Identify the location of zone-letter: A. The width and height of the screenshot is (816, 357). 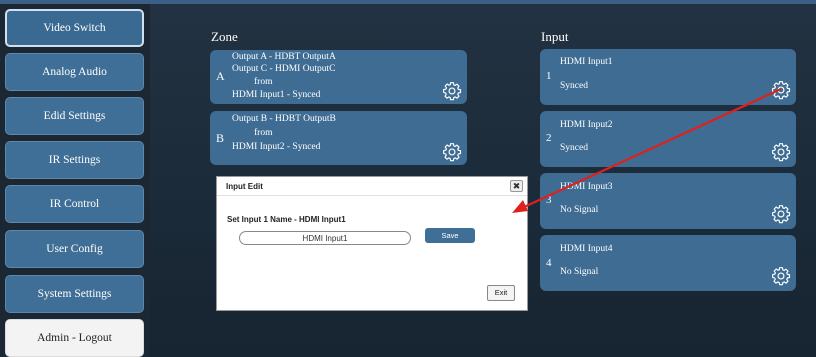
(220, 76).